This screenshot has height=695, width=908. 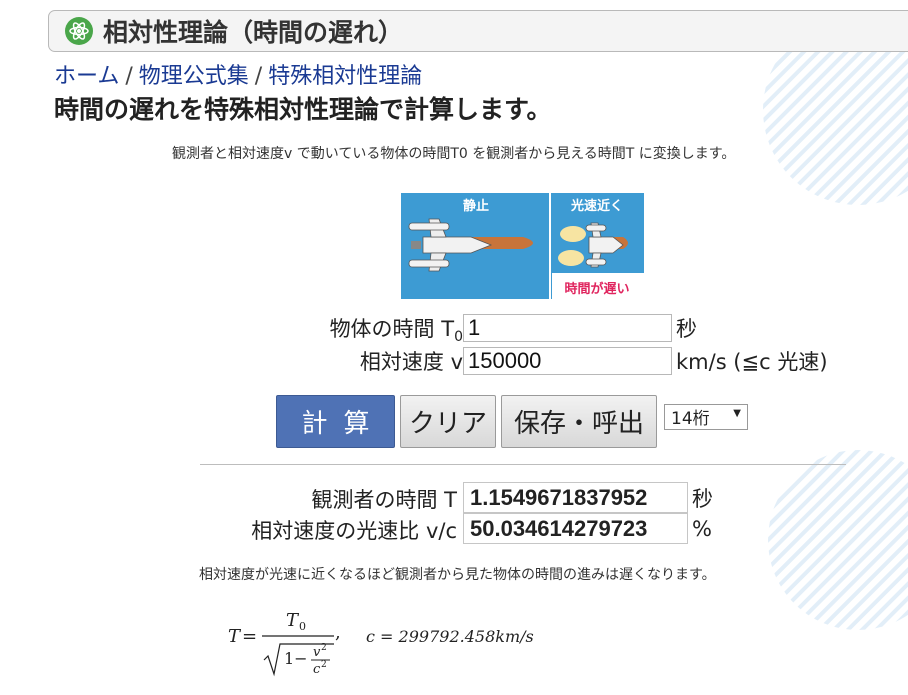 What do you see at coordinates (752, 362) in the screenshot?
I see `velocity-unit: km/s (≦c 光速)` at bounding box center [752, 362].